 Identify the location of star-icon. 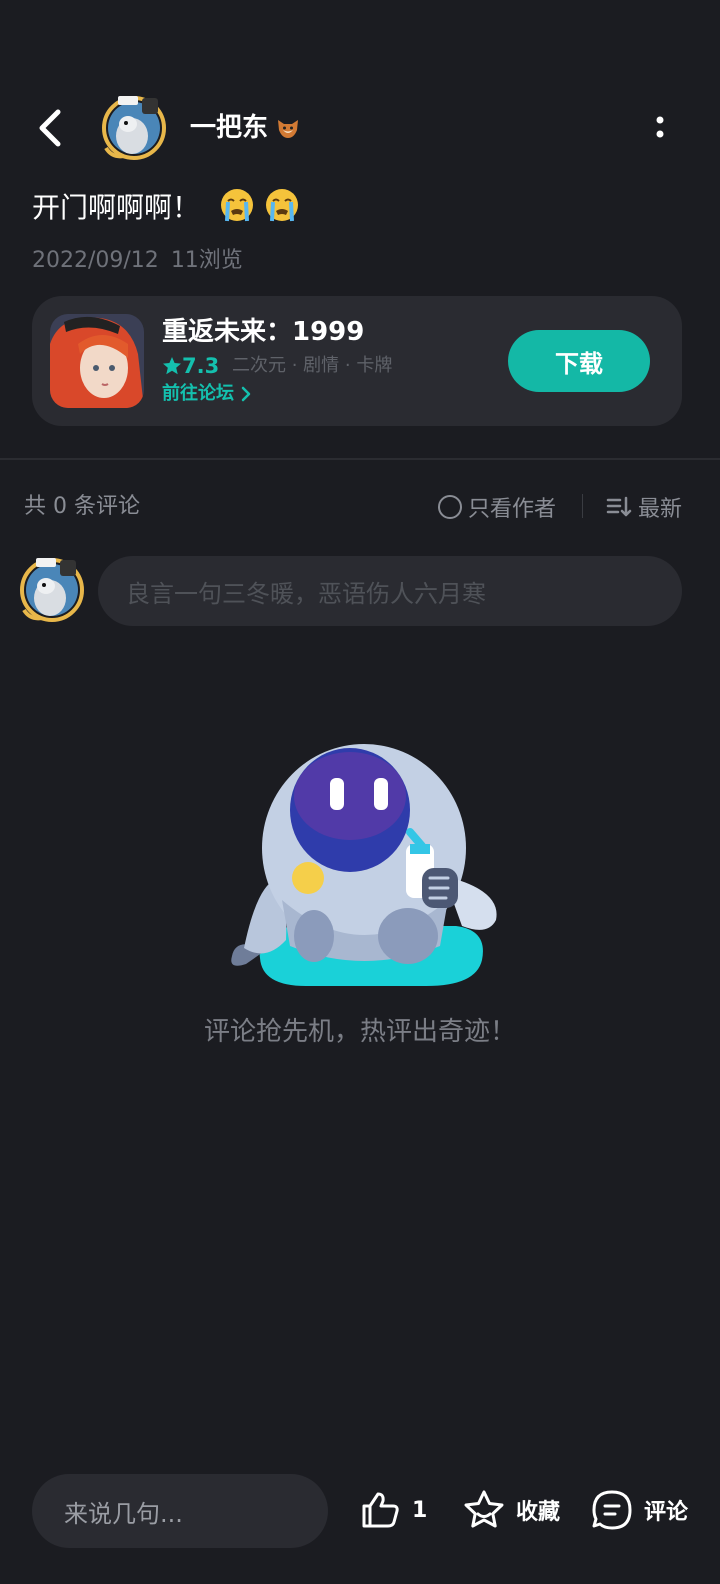
(172, 366).